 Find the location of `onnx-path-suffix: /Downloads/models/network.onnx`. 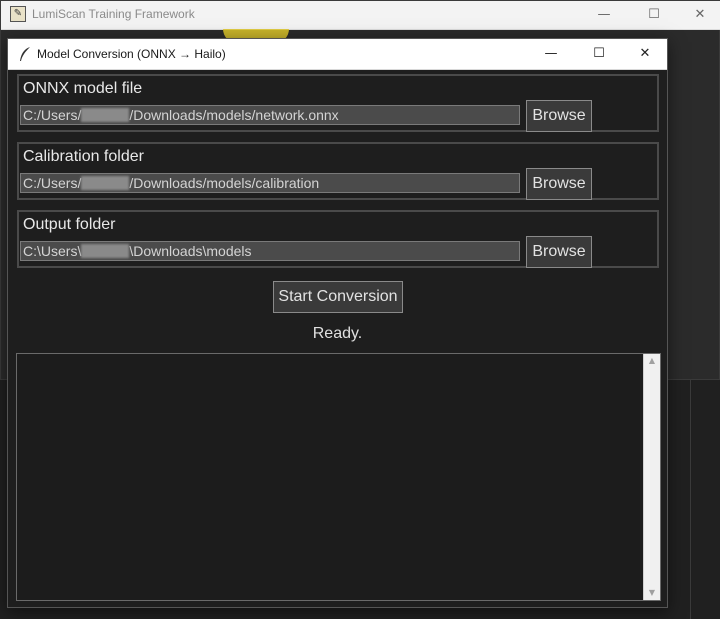

onnx-path-suffix: /Downloads/models/network.onnx is located at coordinates (234, 115).